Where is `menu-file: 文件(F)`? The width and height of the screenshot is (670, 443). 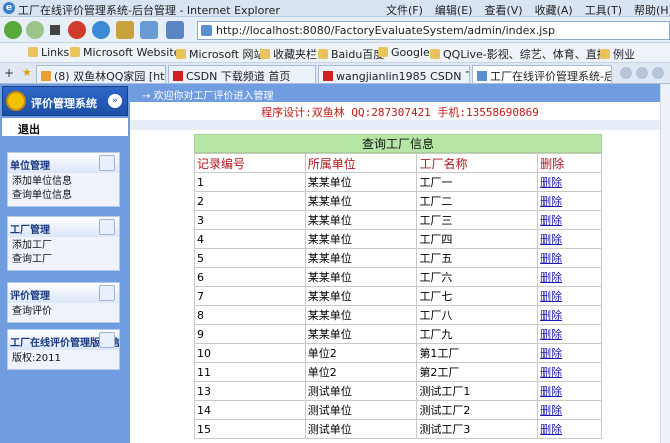 menu-file: 文件(F) is located at coordinates (404, 10).